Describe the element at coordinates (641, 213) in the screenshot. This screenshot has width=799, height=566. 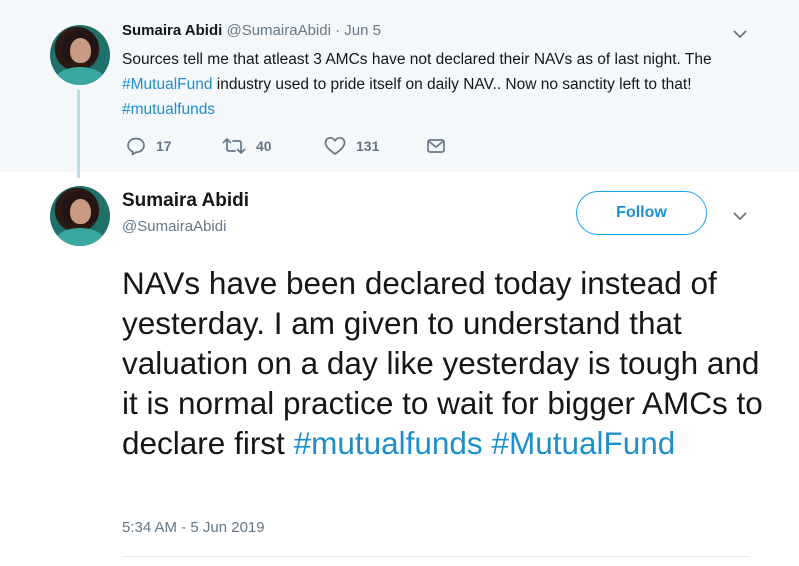
I see `follow-button: Follow` at that location.